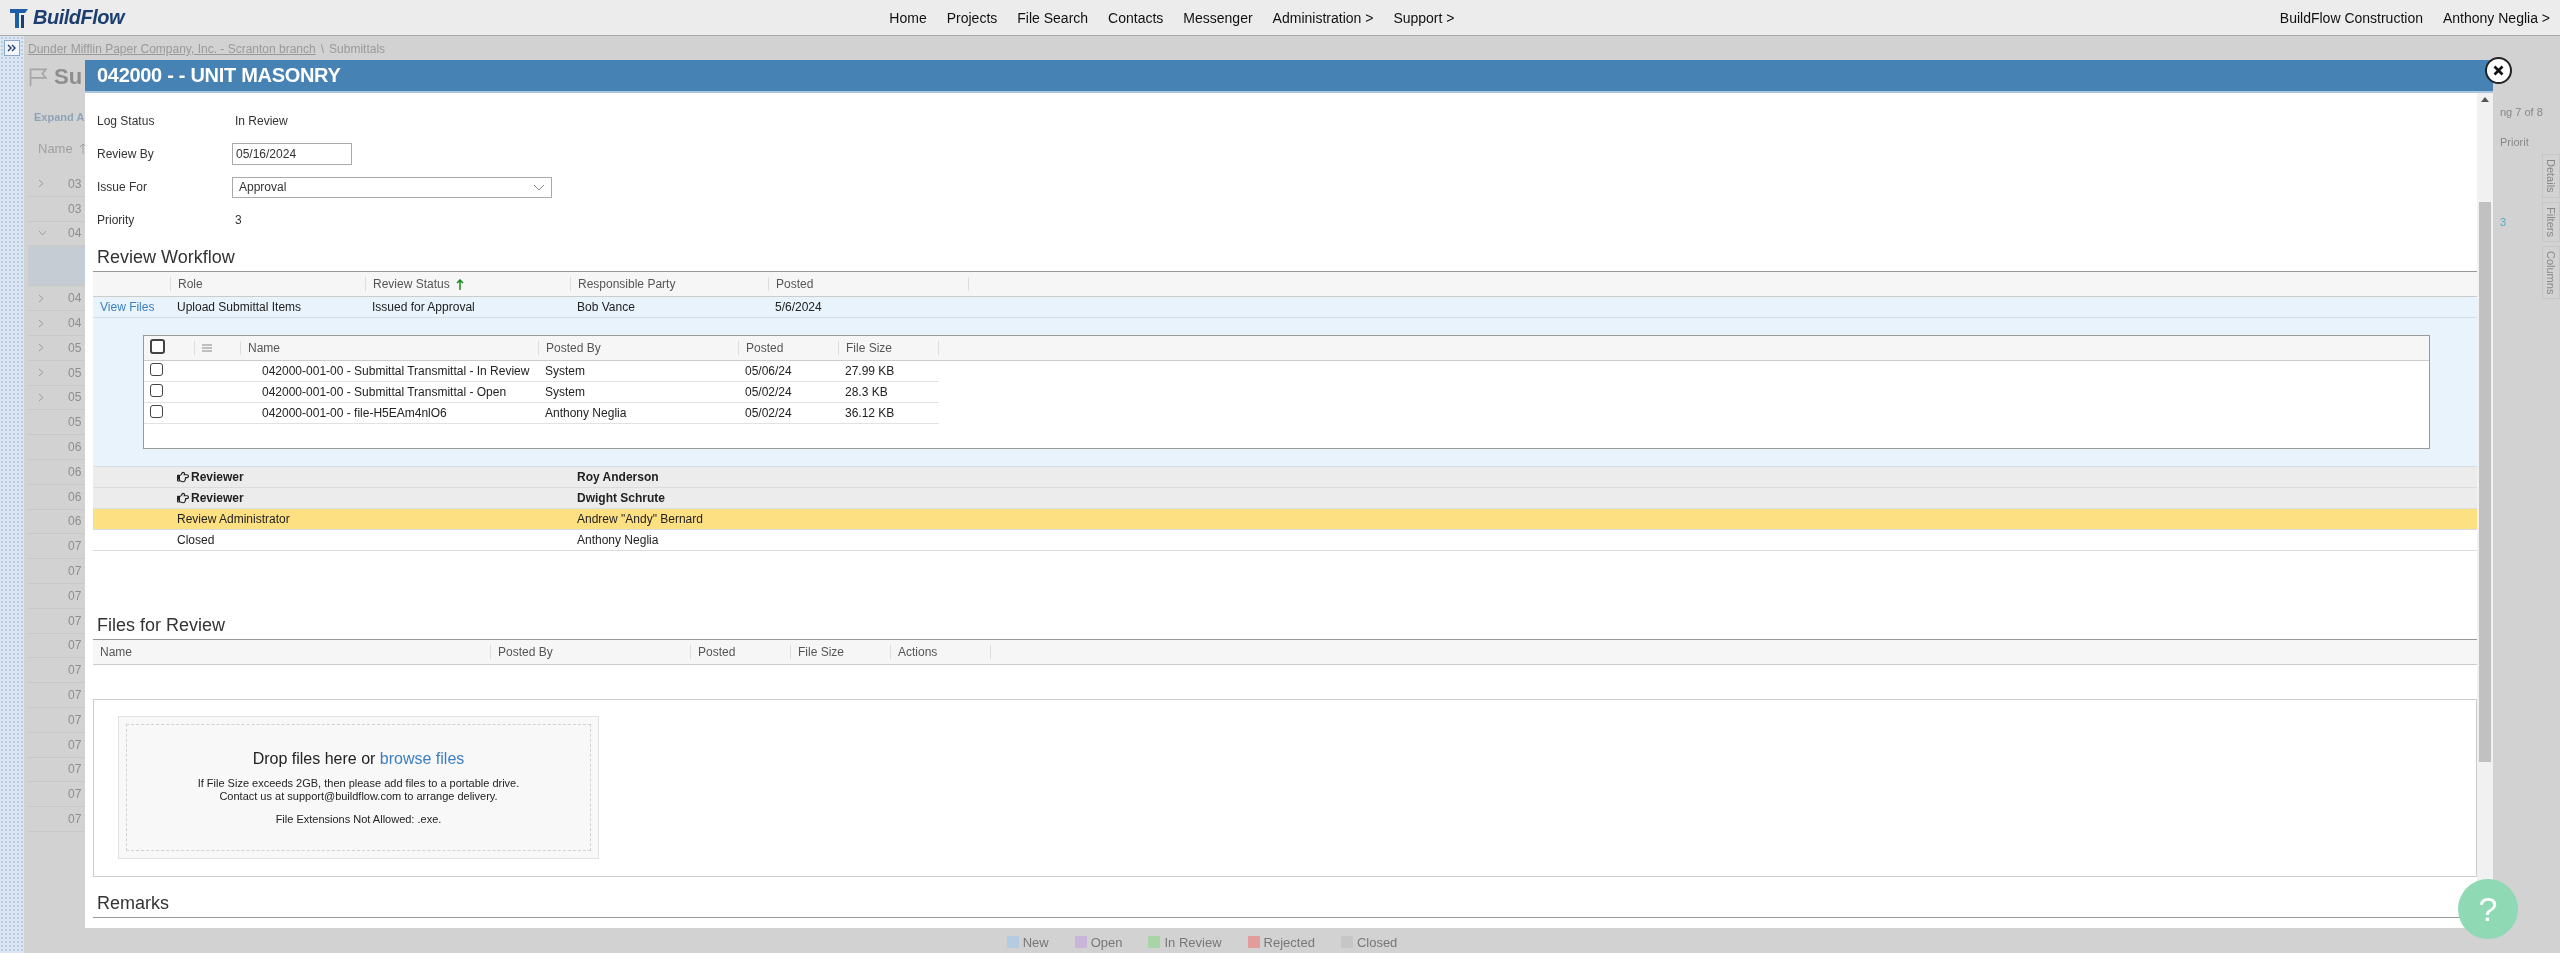 The image size is (2560, 953). Describe the element at coordinates (2551, 272) in the screenshot. I see `side-tab: Columns` at that location.